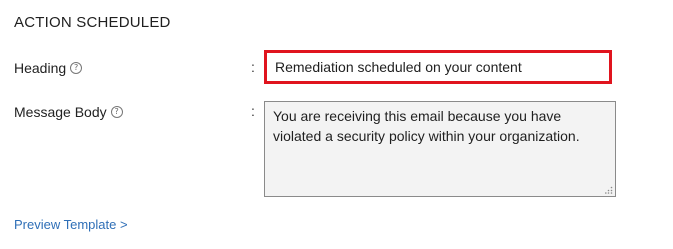 Image resolution: width=673 pixels, height=249 pixels. I want to click on message-body-colon: :, so click(253, 111).